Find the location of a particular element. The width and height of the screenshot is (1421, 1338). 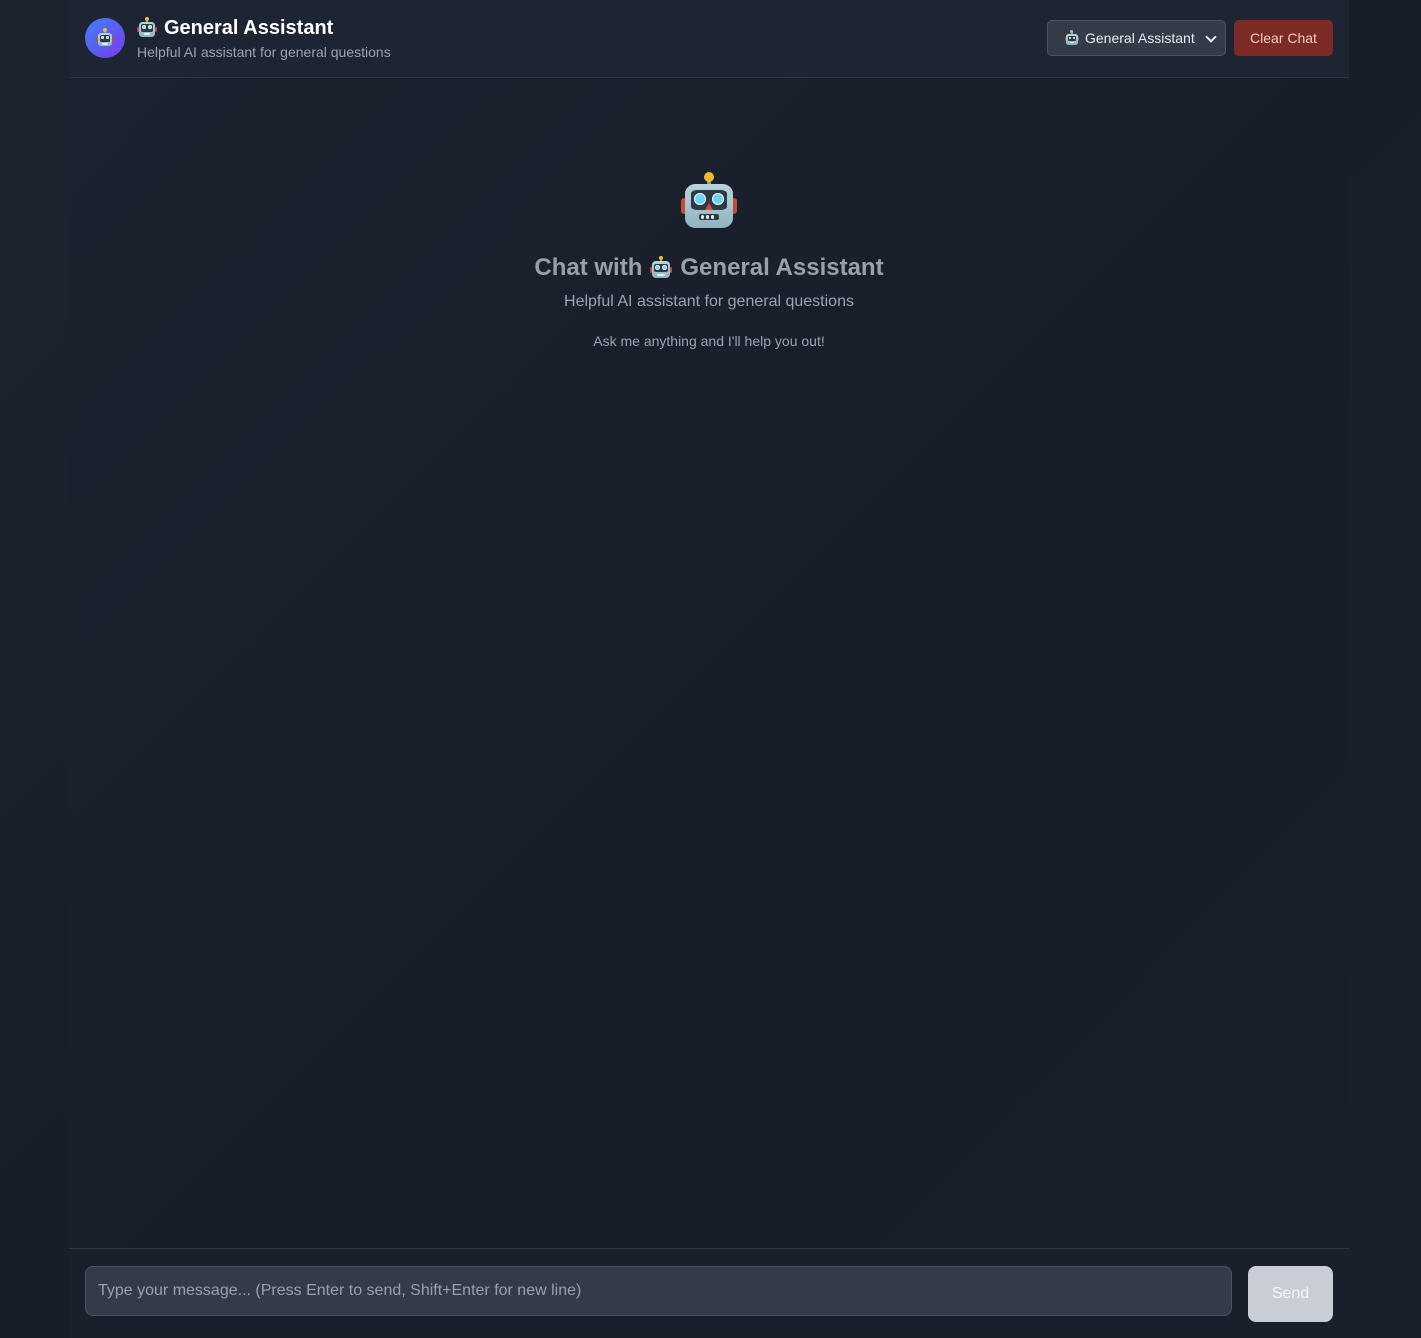

empty-state-title: Chat with General Assistant is located at coordinates (709, 268).